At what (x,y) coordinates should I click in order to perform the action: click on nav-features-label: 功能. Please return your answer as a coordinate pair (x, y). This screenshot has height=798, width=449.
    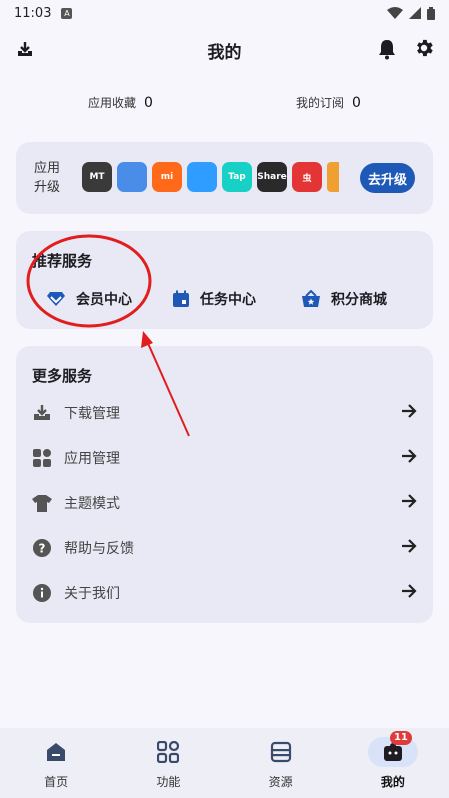
    Looking at the image, I should click on (168, 781).